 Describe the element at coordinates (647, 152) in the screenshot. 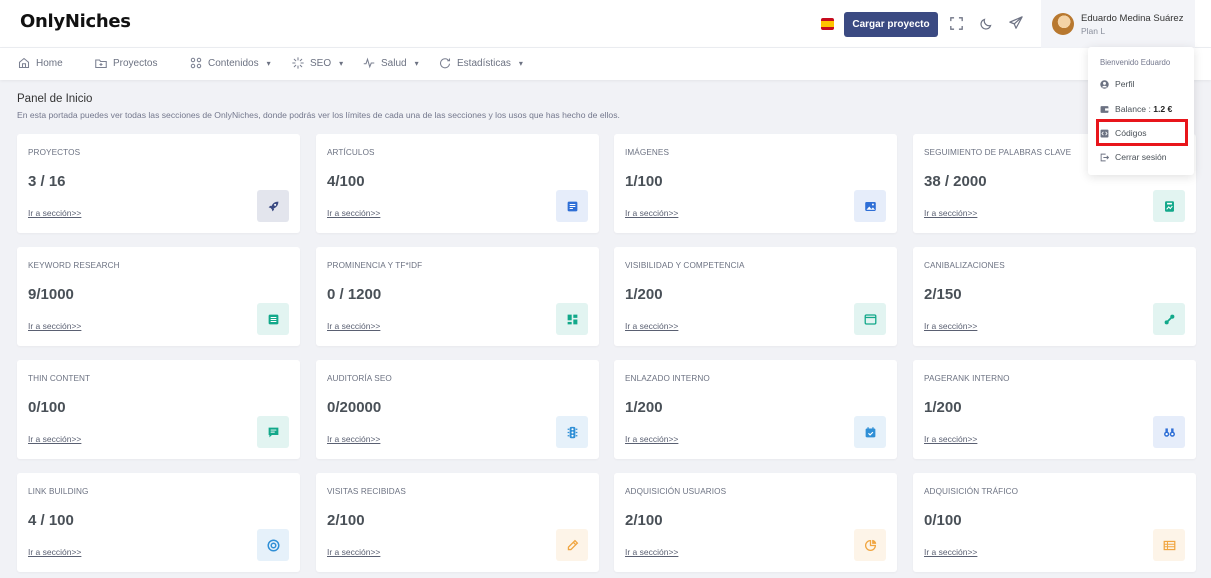

I see `card-label: IMÁGENES` at that location.